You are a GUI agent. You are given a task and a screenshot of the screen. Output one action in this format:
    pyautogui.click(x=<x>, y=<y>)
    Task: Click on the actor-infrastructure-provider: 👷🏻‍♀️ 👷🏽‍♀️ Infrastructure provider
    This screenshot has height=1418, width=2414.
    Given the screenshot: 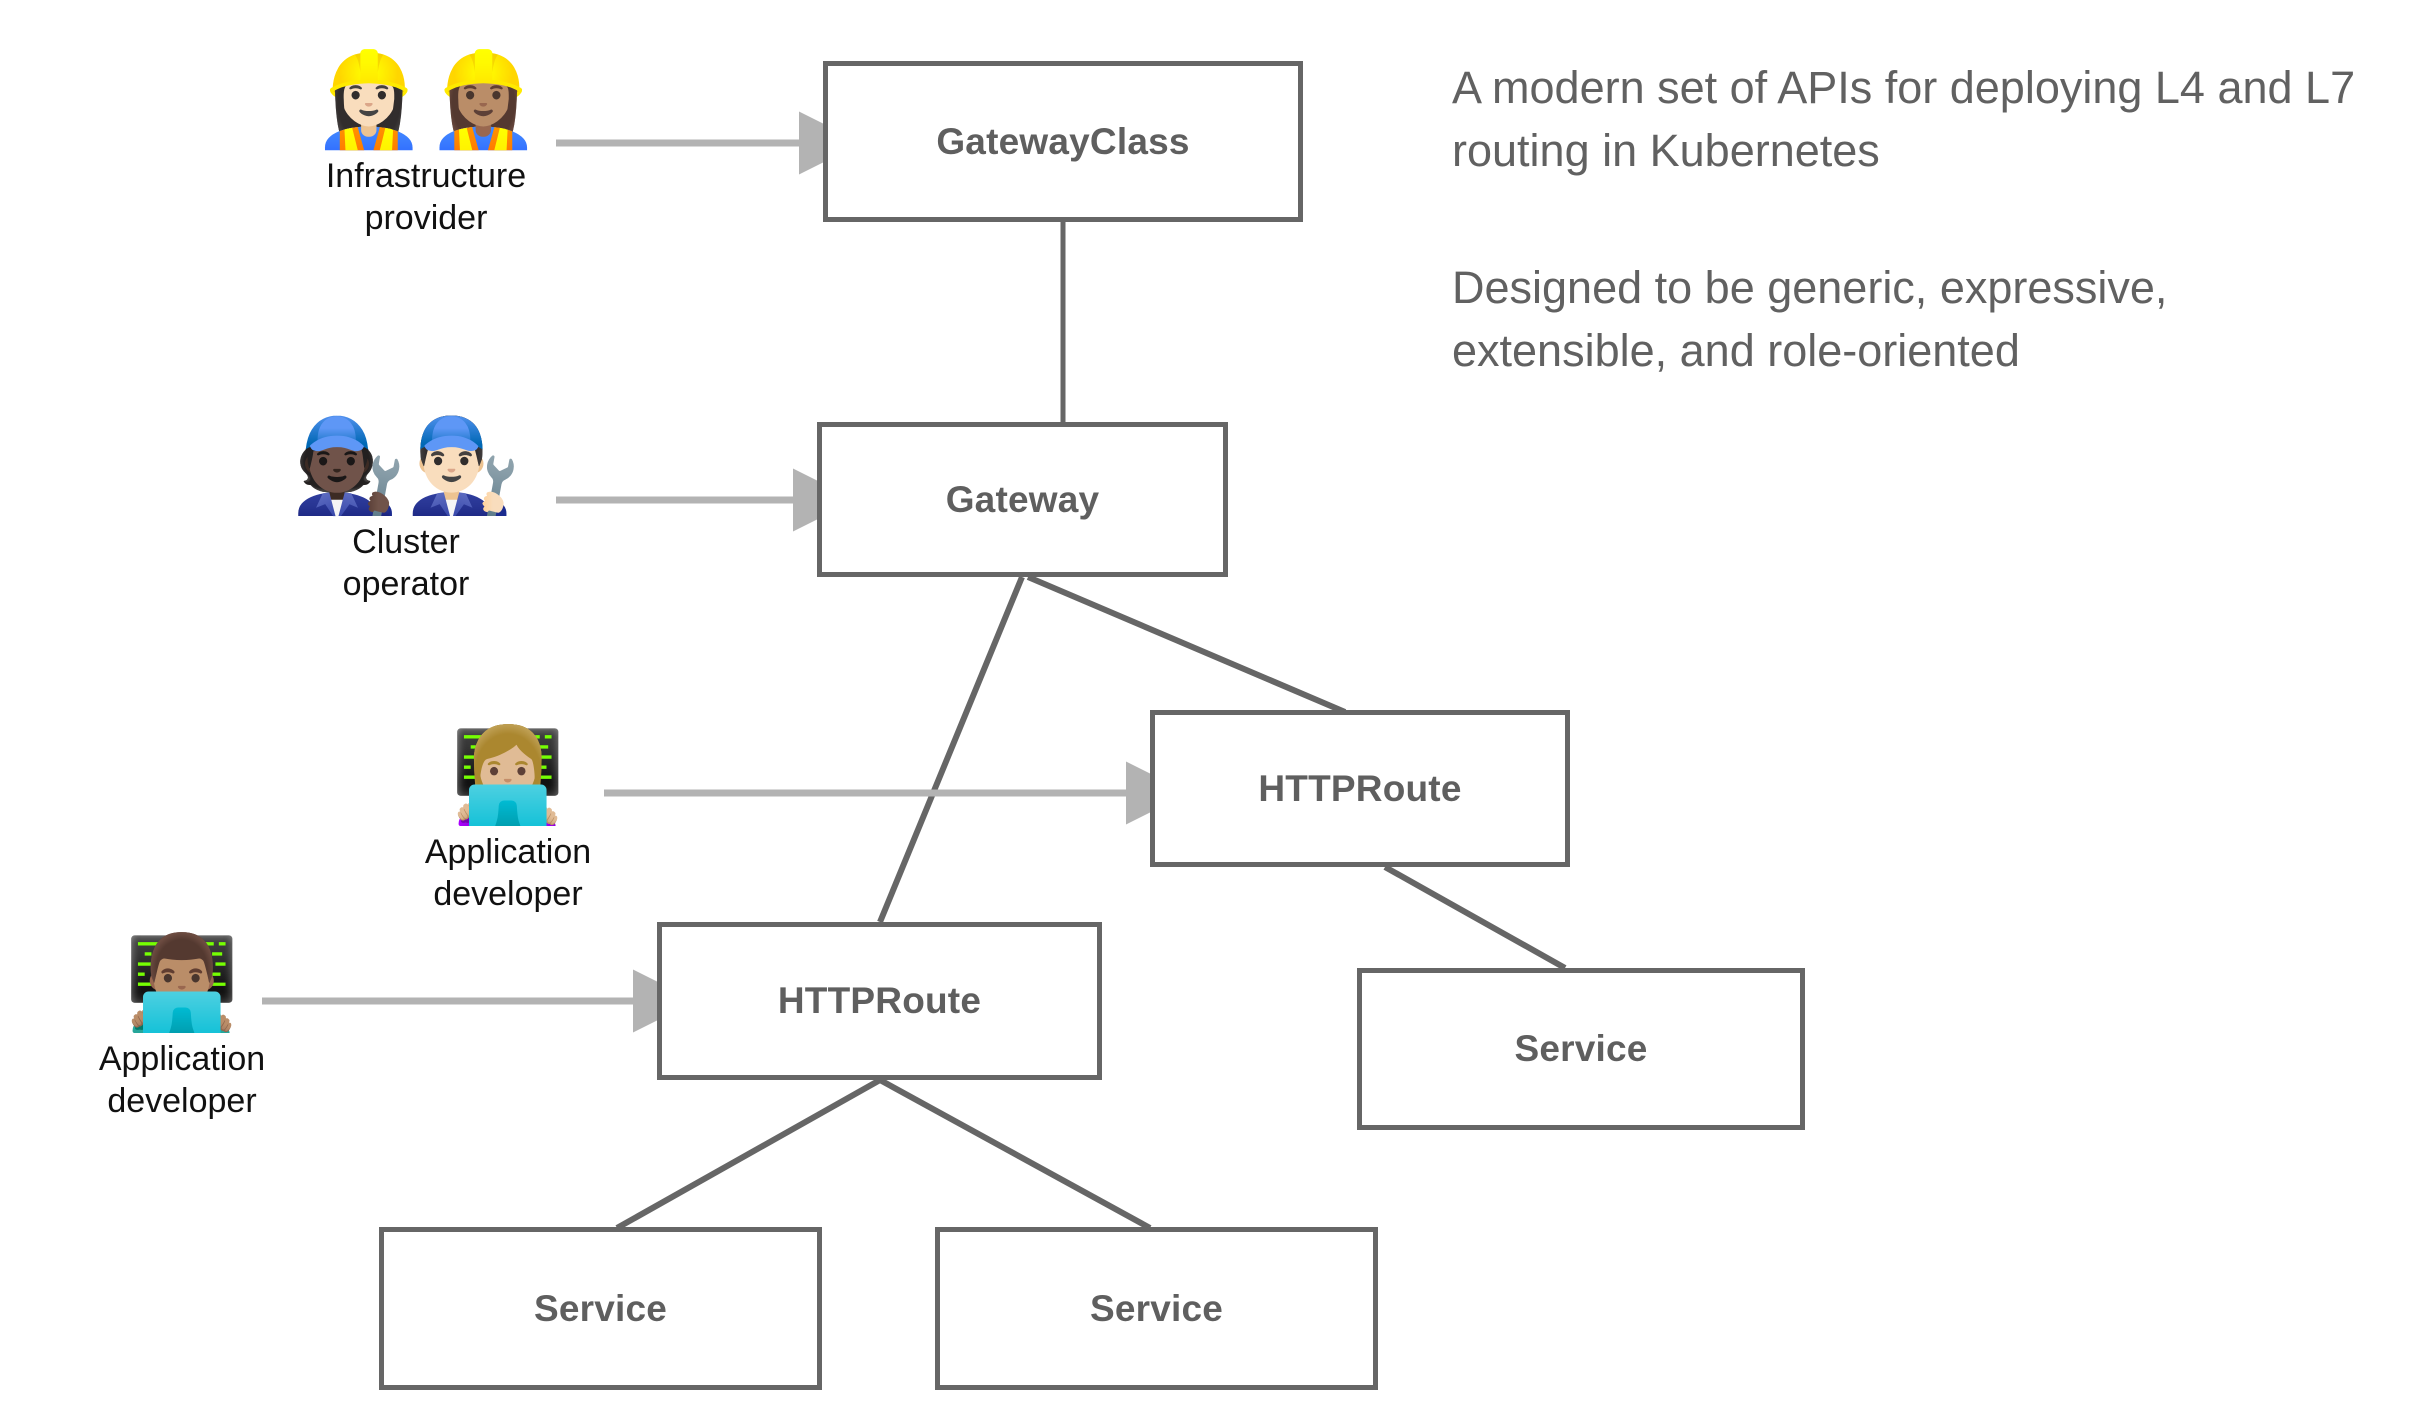 What is the action you would take?
    pyautogui.click(x=426, y=143)
    